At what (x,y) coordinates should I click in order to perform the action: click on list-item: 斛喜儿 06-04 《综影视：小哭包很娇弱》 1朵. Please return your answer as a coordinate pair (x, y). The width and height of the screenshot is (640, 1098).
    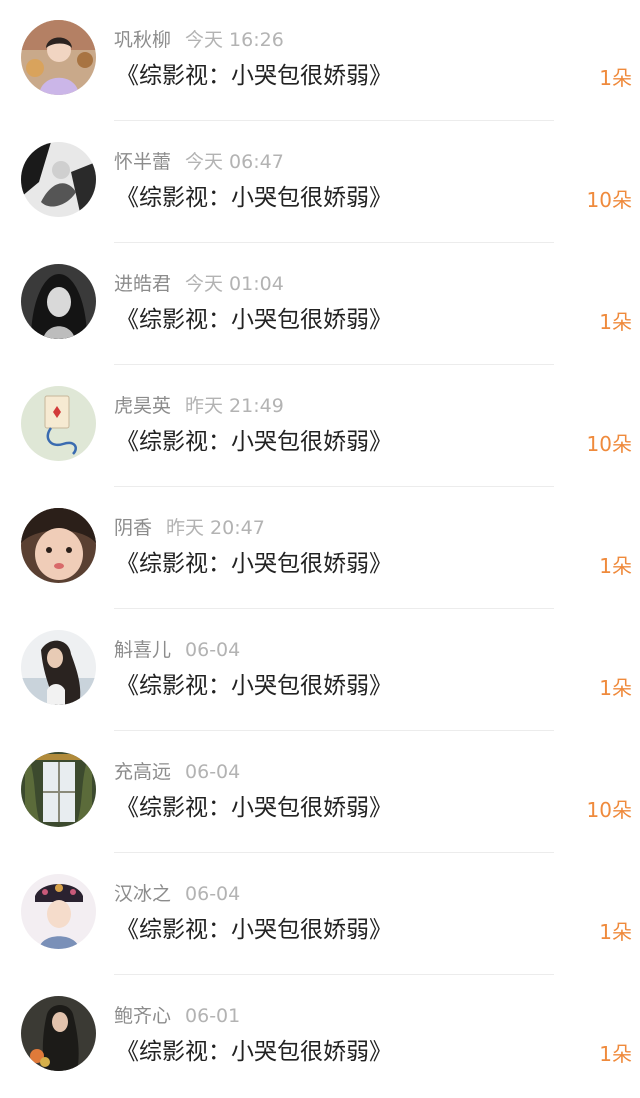
    Looking at the image, I should click on (320, 671).